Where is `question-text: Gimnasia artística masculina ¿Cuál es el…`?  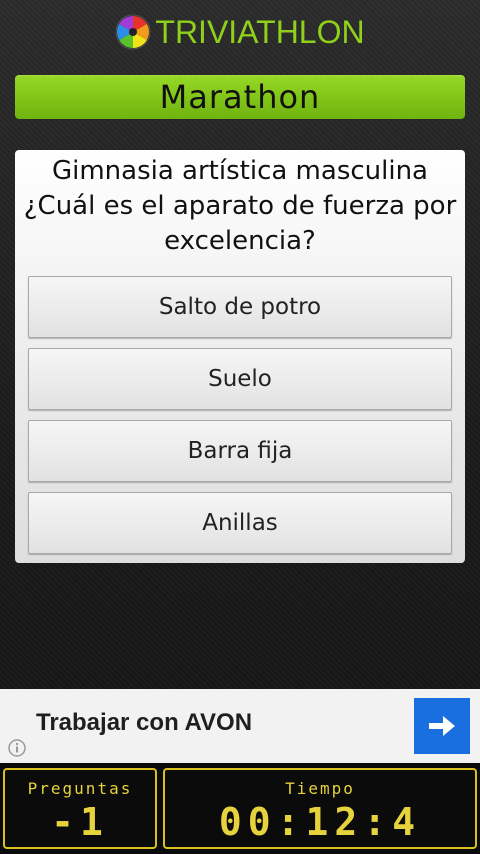
question-text: Gimnasia artística masculina ¿Cuál es el… is located at coordinates (240, 206).